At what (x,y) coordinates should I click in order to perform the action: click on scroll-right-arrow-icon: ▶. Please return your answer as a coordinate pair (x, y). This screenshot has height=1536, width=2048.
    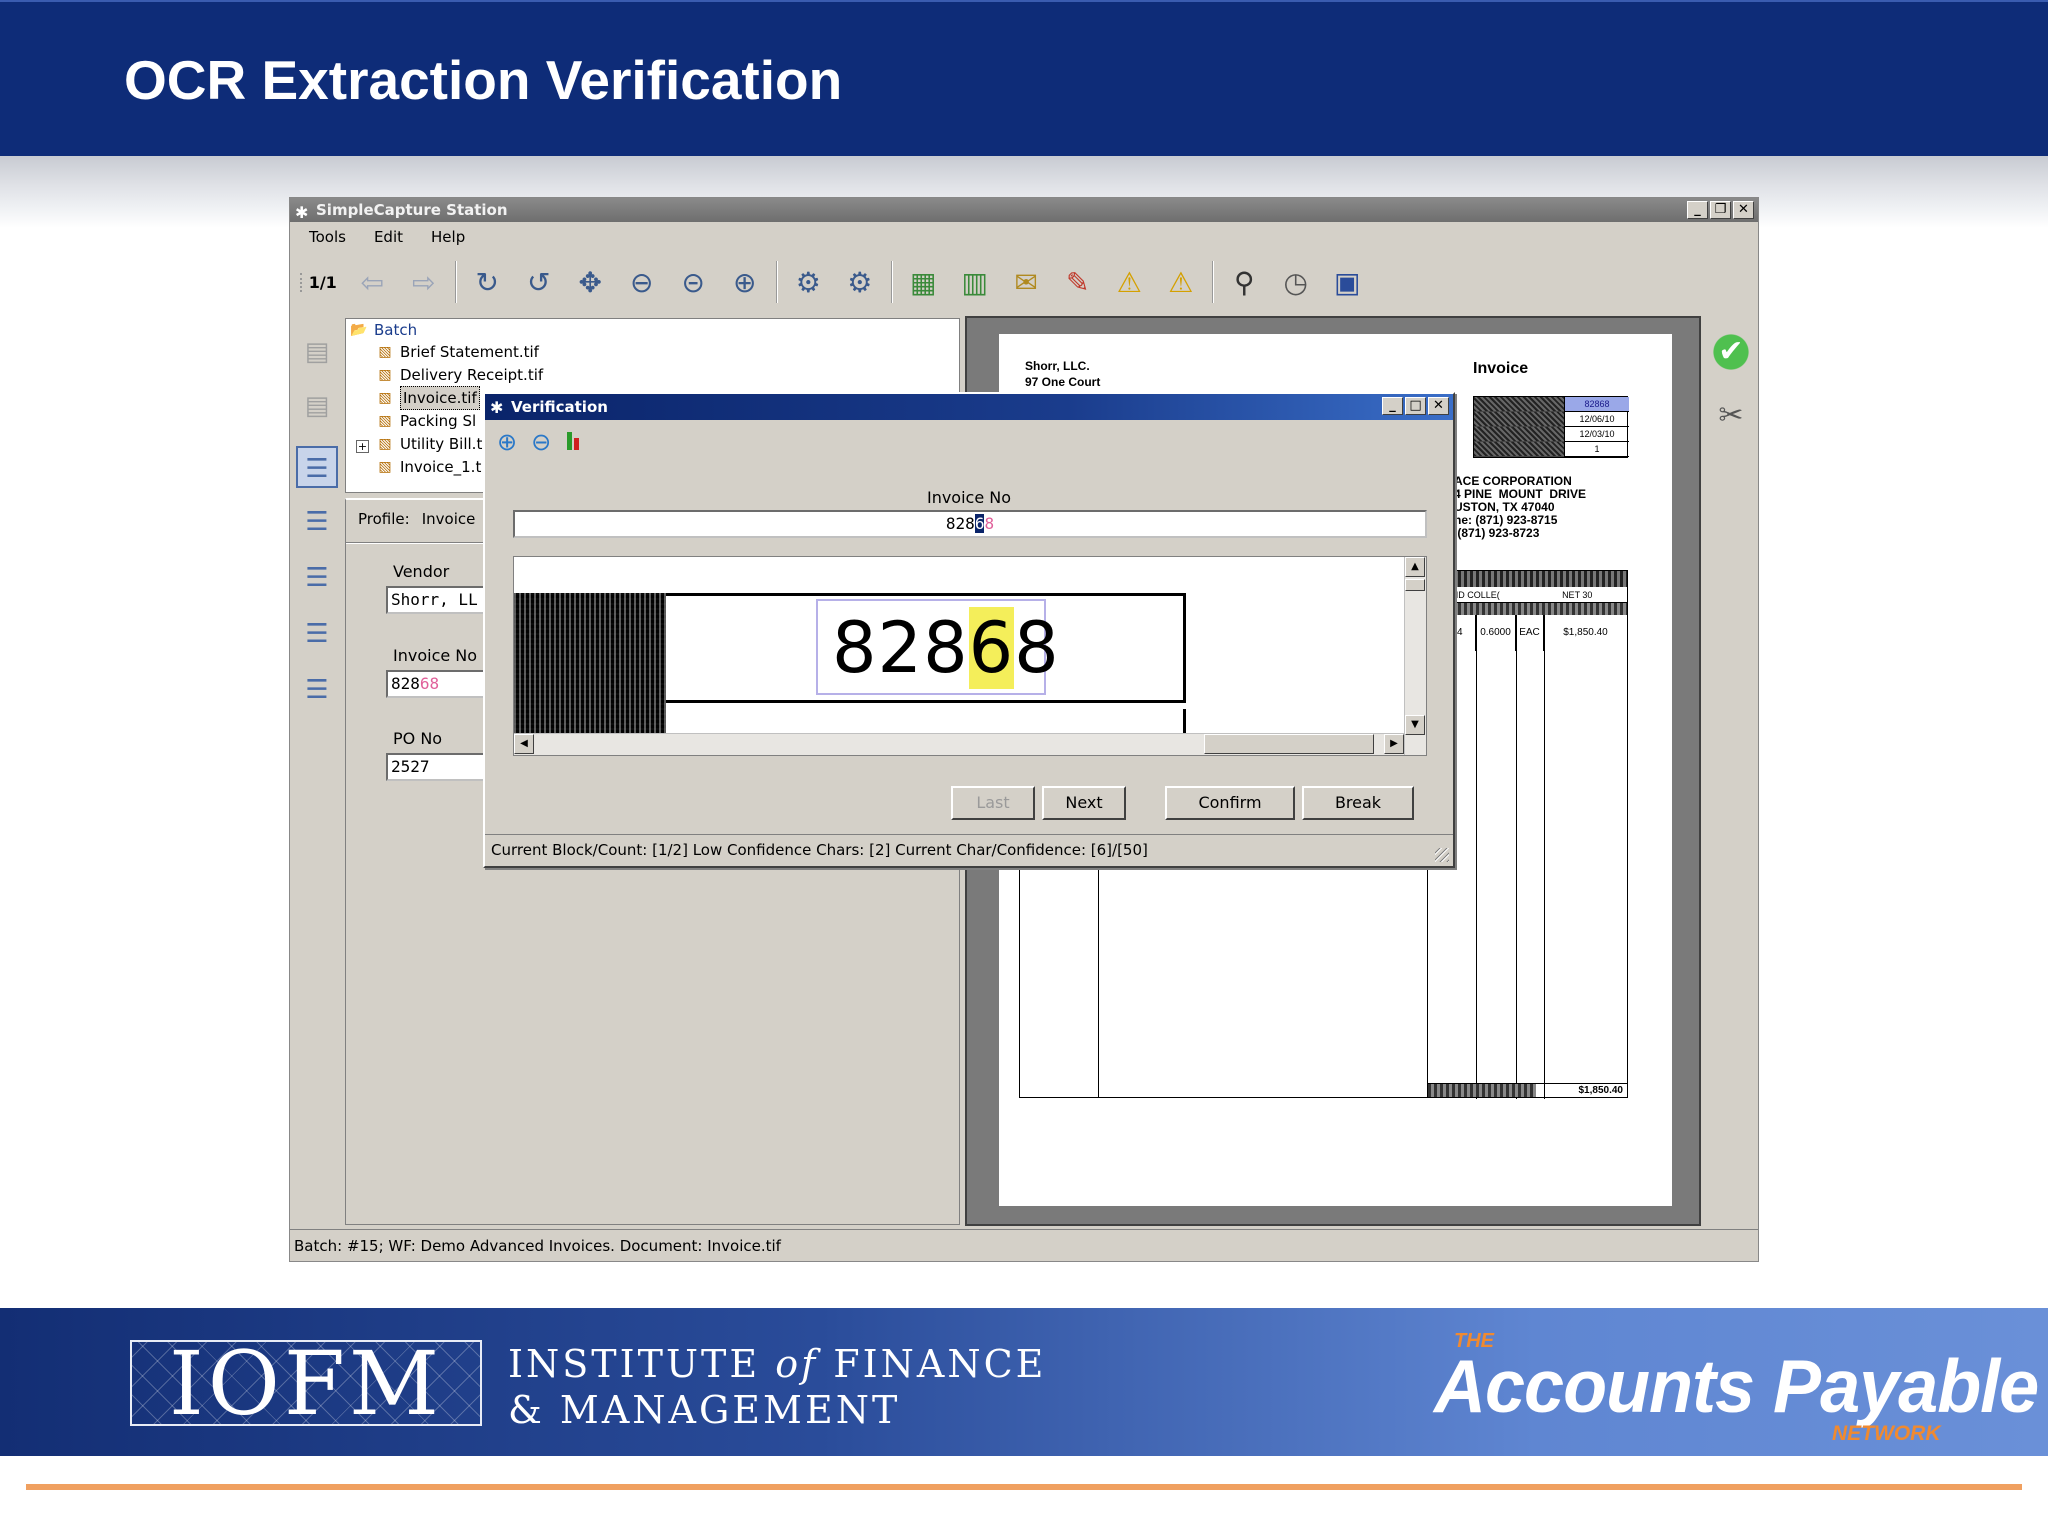
    Looking at the image, I should click on (1394, 744).